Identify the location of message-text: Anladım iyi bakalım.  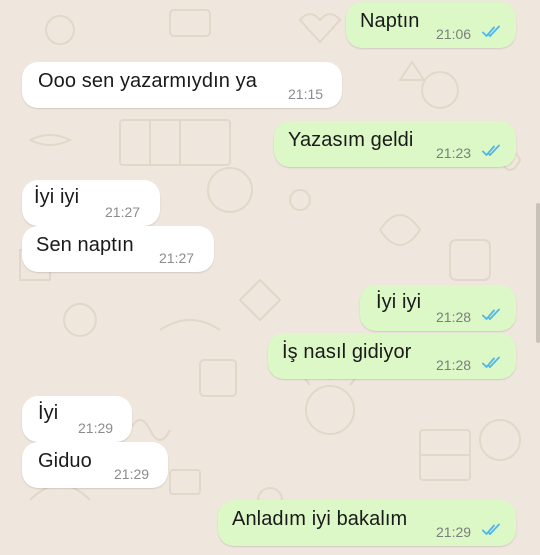
(320, 519).